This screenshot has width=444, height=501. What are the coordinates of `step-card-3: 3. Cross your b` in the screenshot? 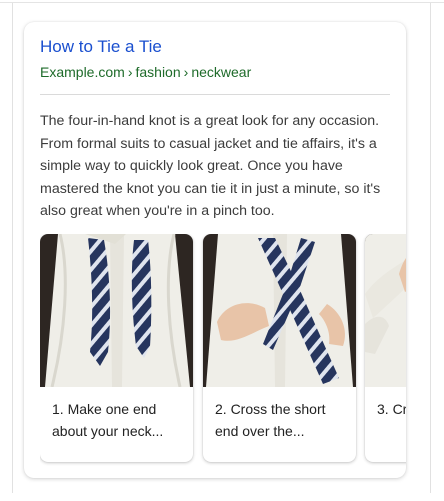 It's located at (385, 348).